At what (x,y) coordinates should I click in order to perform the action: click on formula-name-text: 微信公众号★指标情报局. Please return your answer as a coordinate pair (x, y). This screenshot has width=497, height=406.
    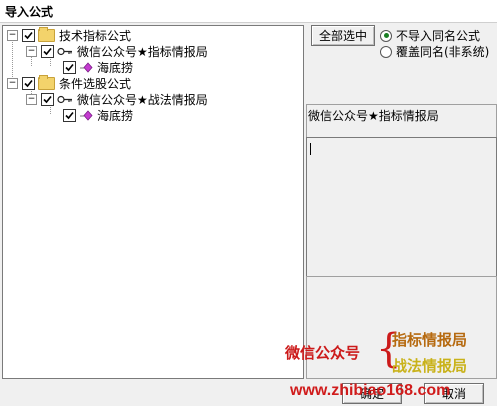
    Looking at the image, I should click on (373, 116).